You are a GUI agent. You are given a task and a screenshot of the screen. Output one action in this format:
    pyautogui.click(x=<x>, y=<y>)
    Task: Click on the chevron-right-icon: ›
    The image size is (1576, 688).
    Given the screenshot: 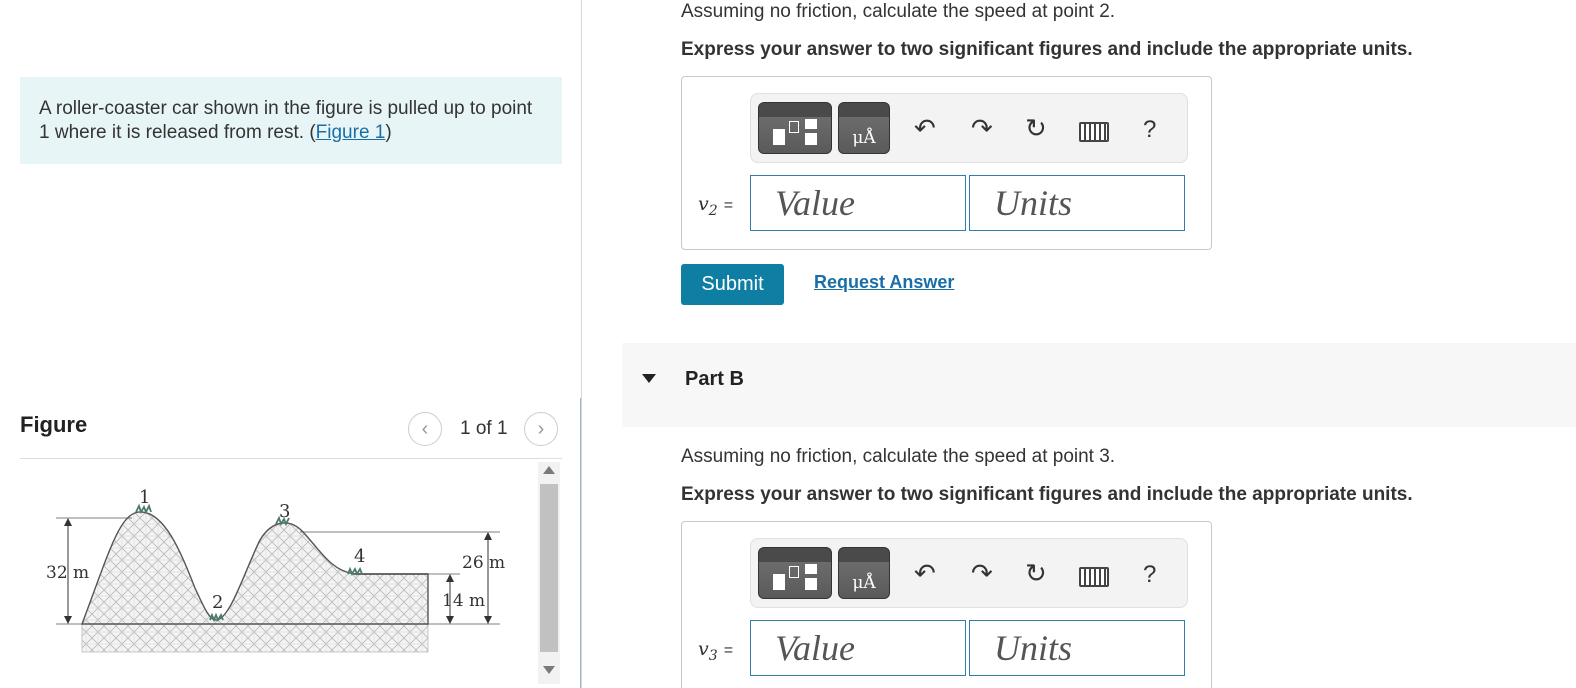 What is the action you would take?
    pyautogui.click(x=541, y=428)
    